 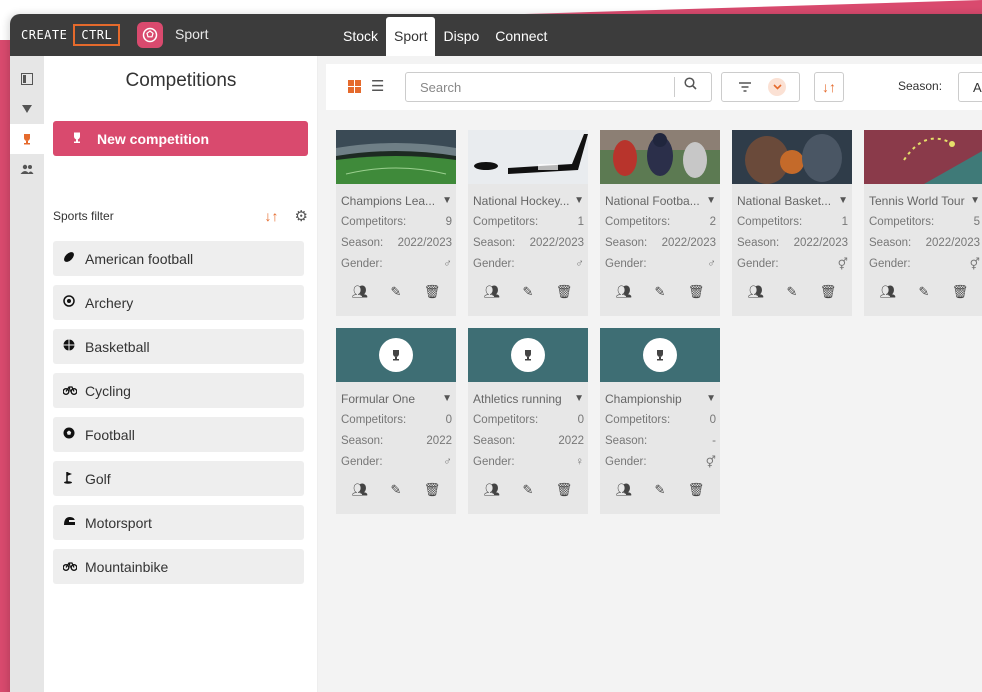 I want to click on sport-item-label: Football, so click(x=110, y=434).